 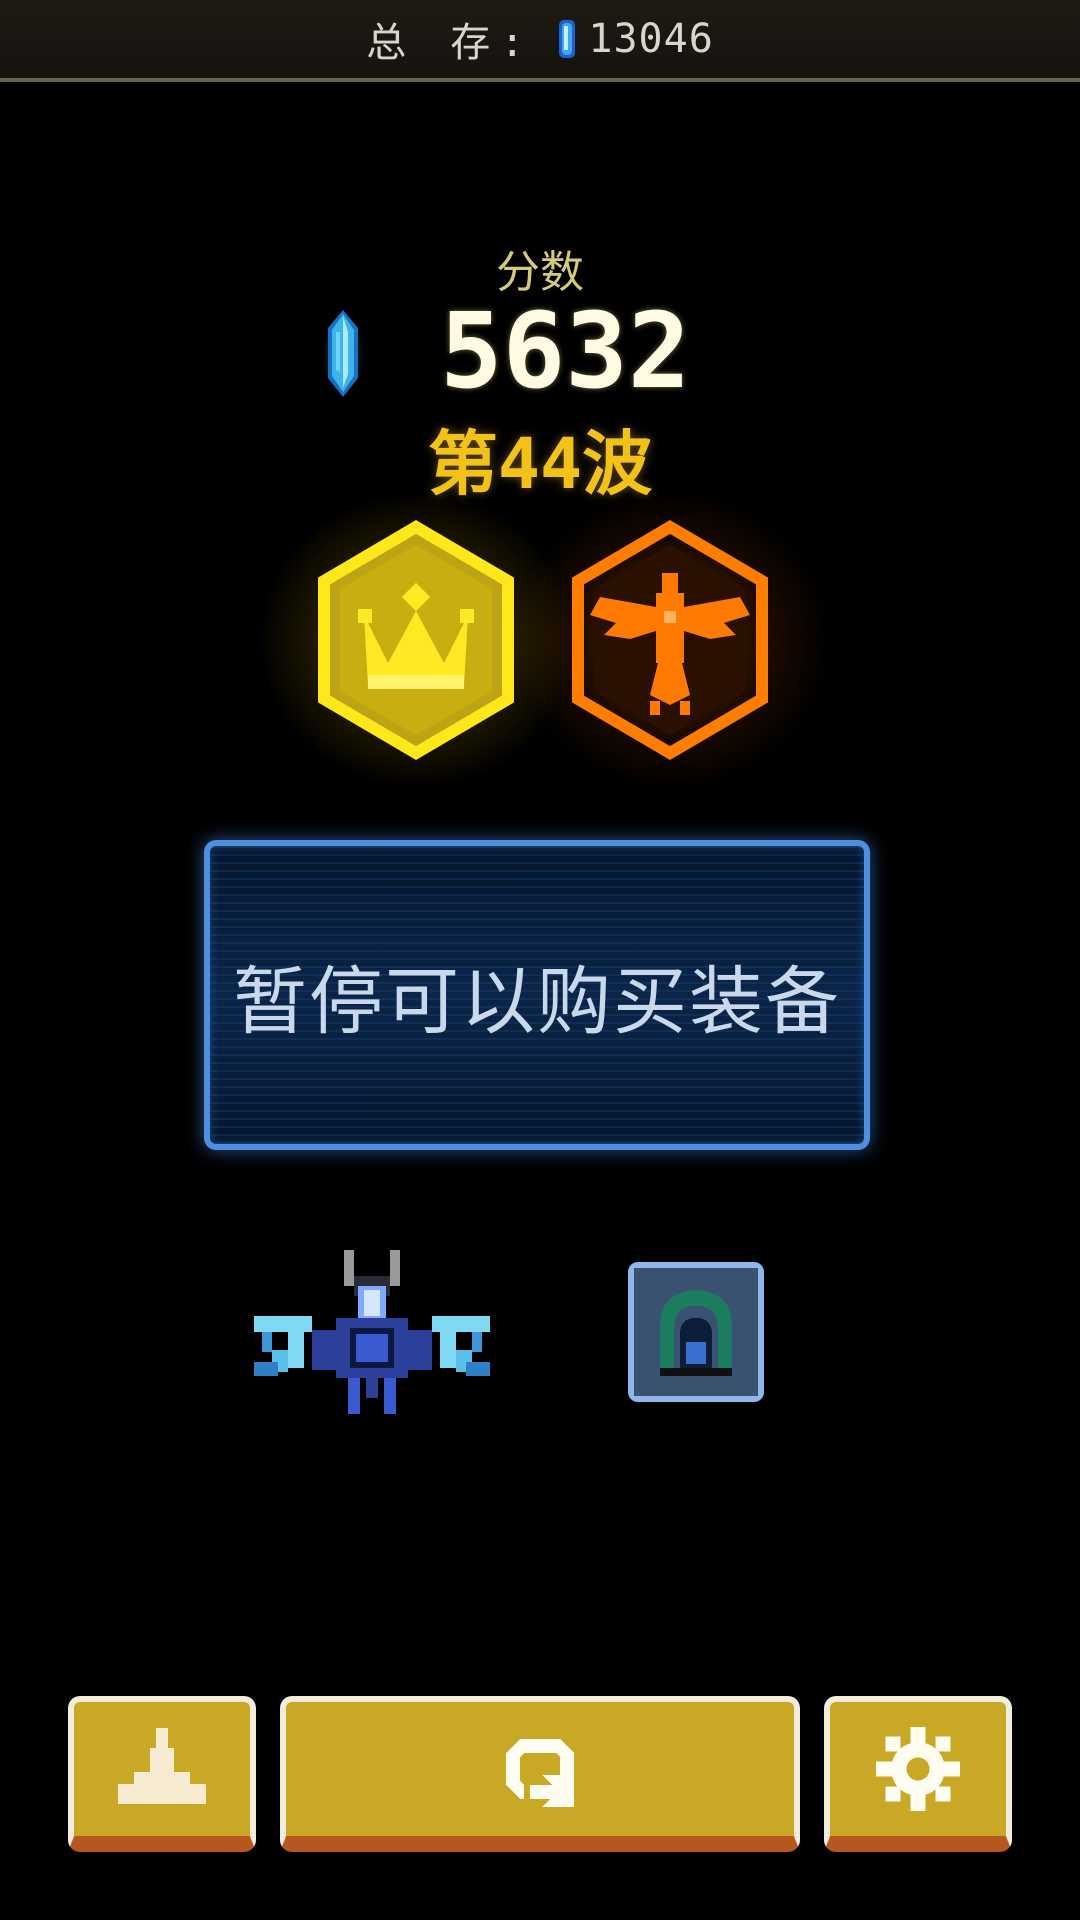 I want to click on restart-button, so click(x=540, y=1774).